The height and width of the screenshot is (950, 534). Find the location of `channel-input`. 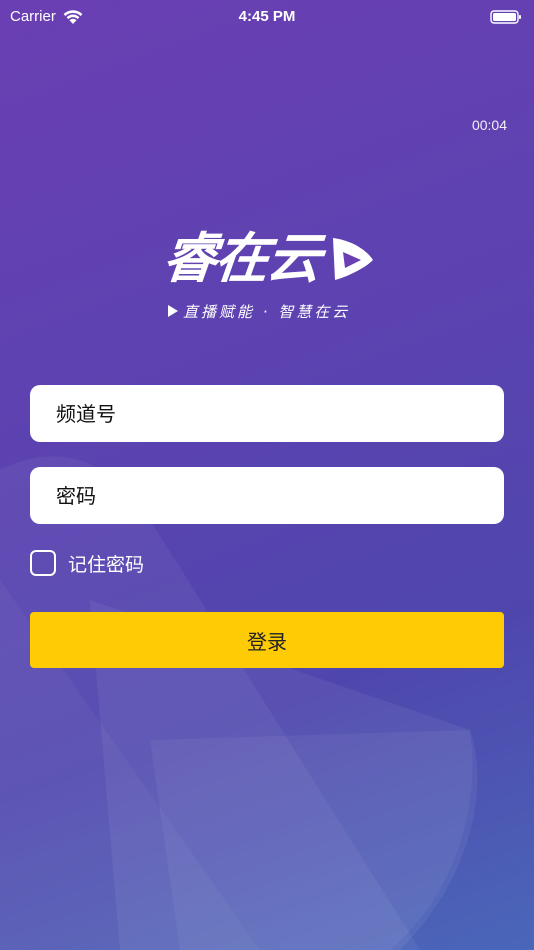

channel-input is located at coordinates (267, 413).